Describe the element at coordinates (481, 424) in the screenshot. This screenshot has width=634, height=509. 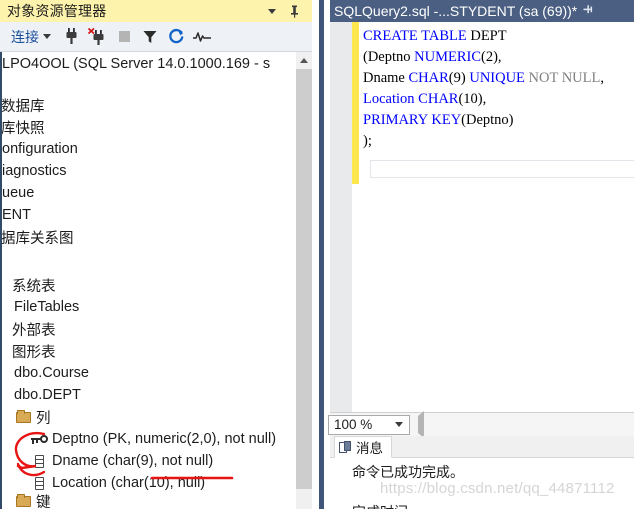
I see `editor-zoom-bar: 100 %` at that location.